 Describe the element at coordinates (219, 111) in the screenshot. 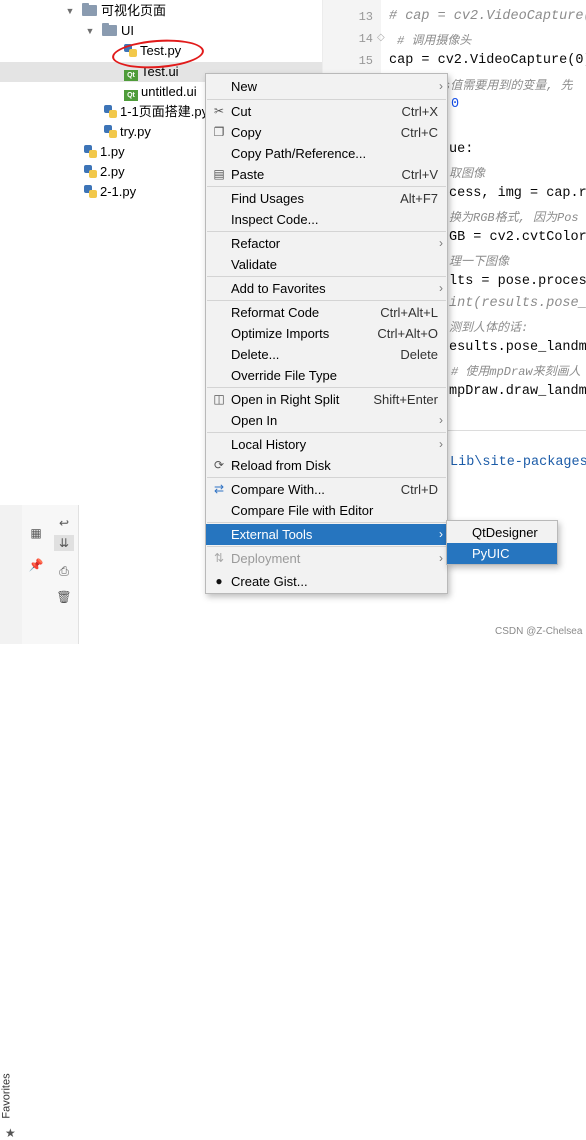

I see `scissors-icon: ✂` at that location.